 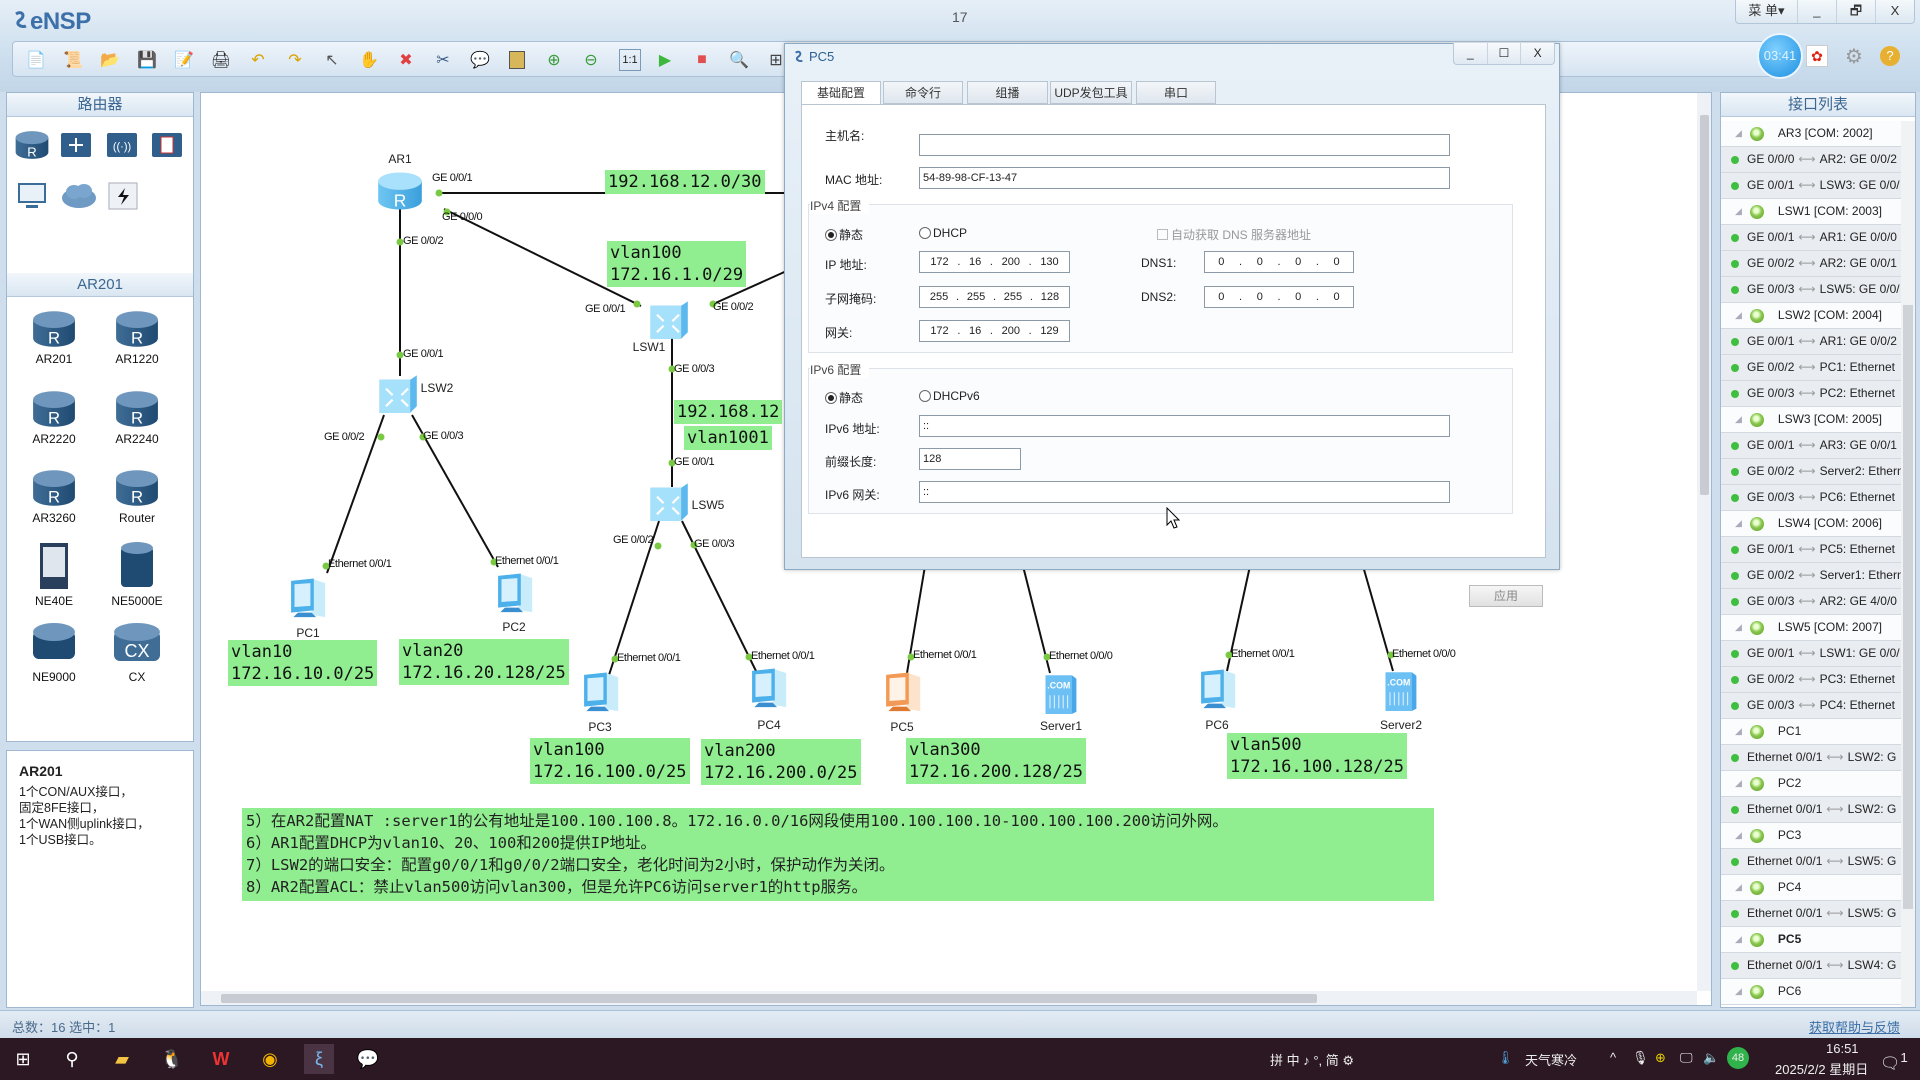 I want to click on help-icon: ?, so click(x=1890, y=56).